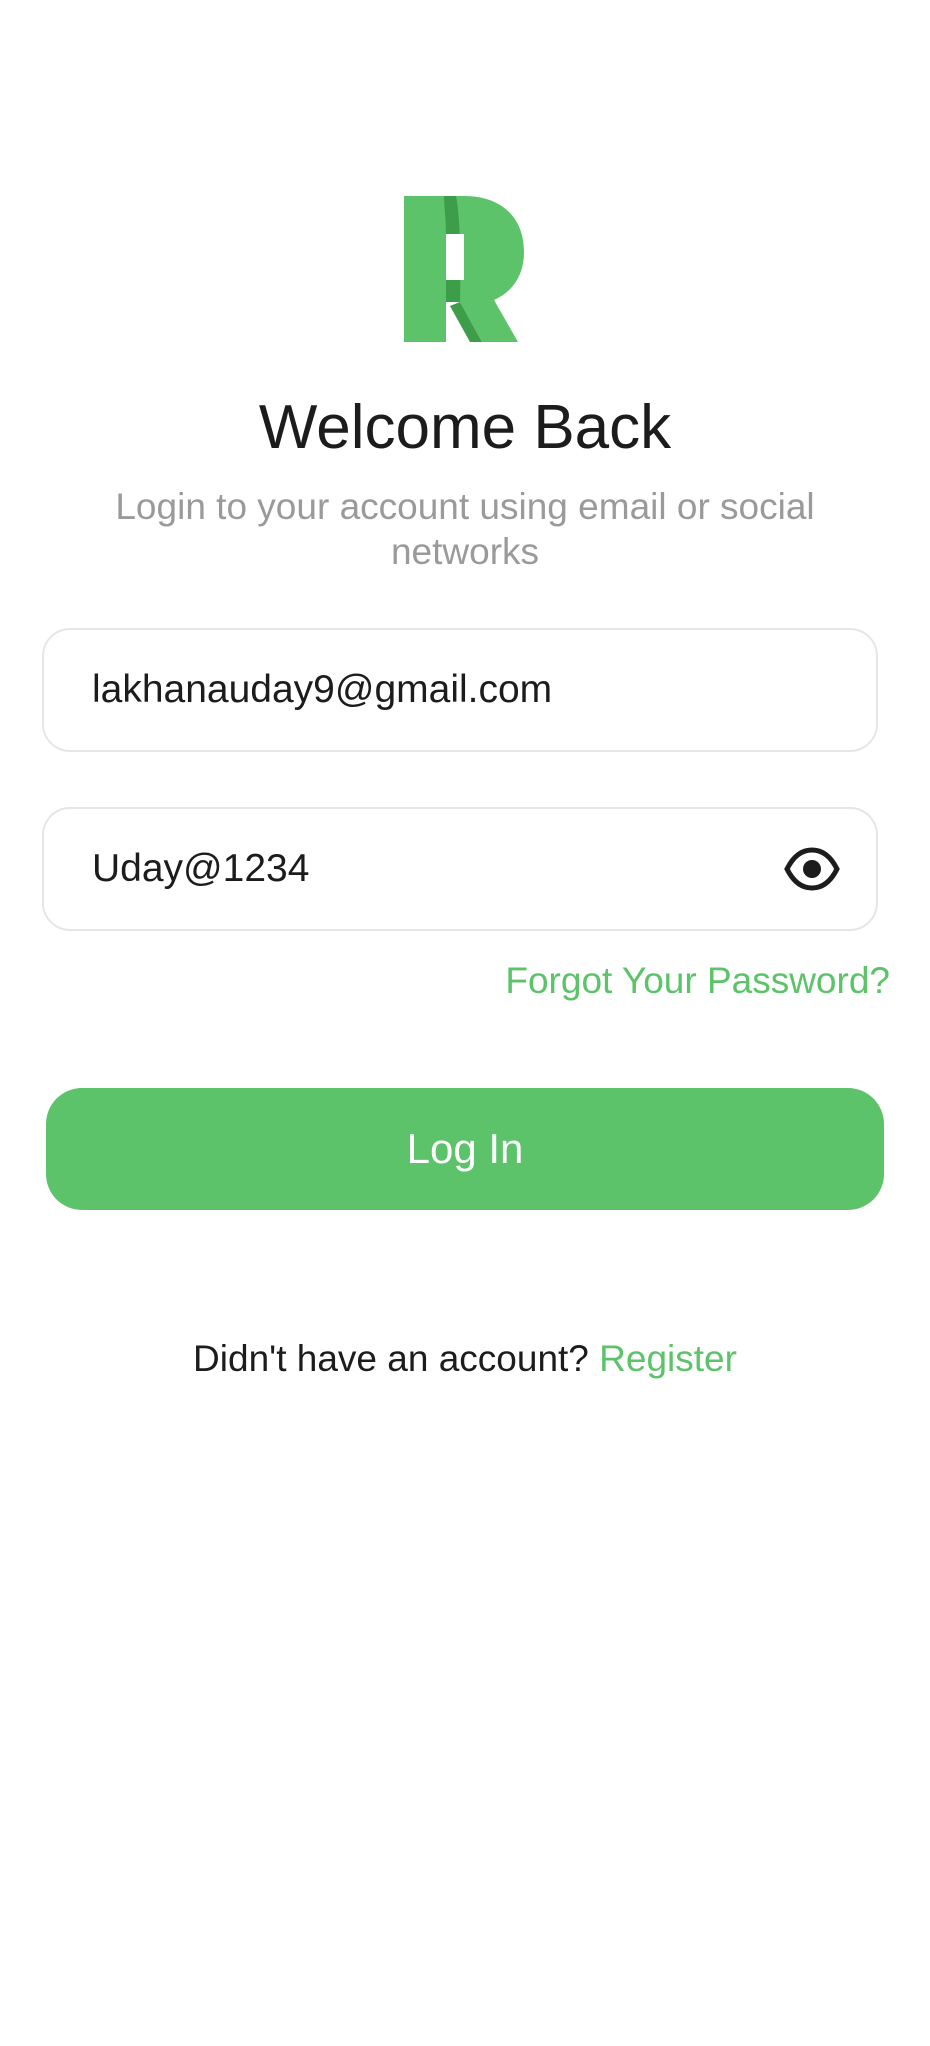  I want to click on register-row: Didn't have an account? Register, so click(465, 1359).